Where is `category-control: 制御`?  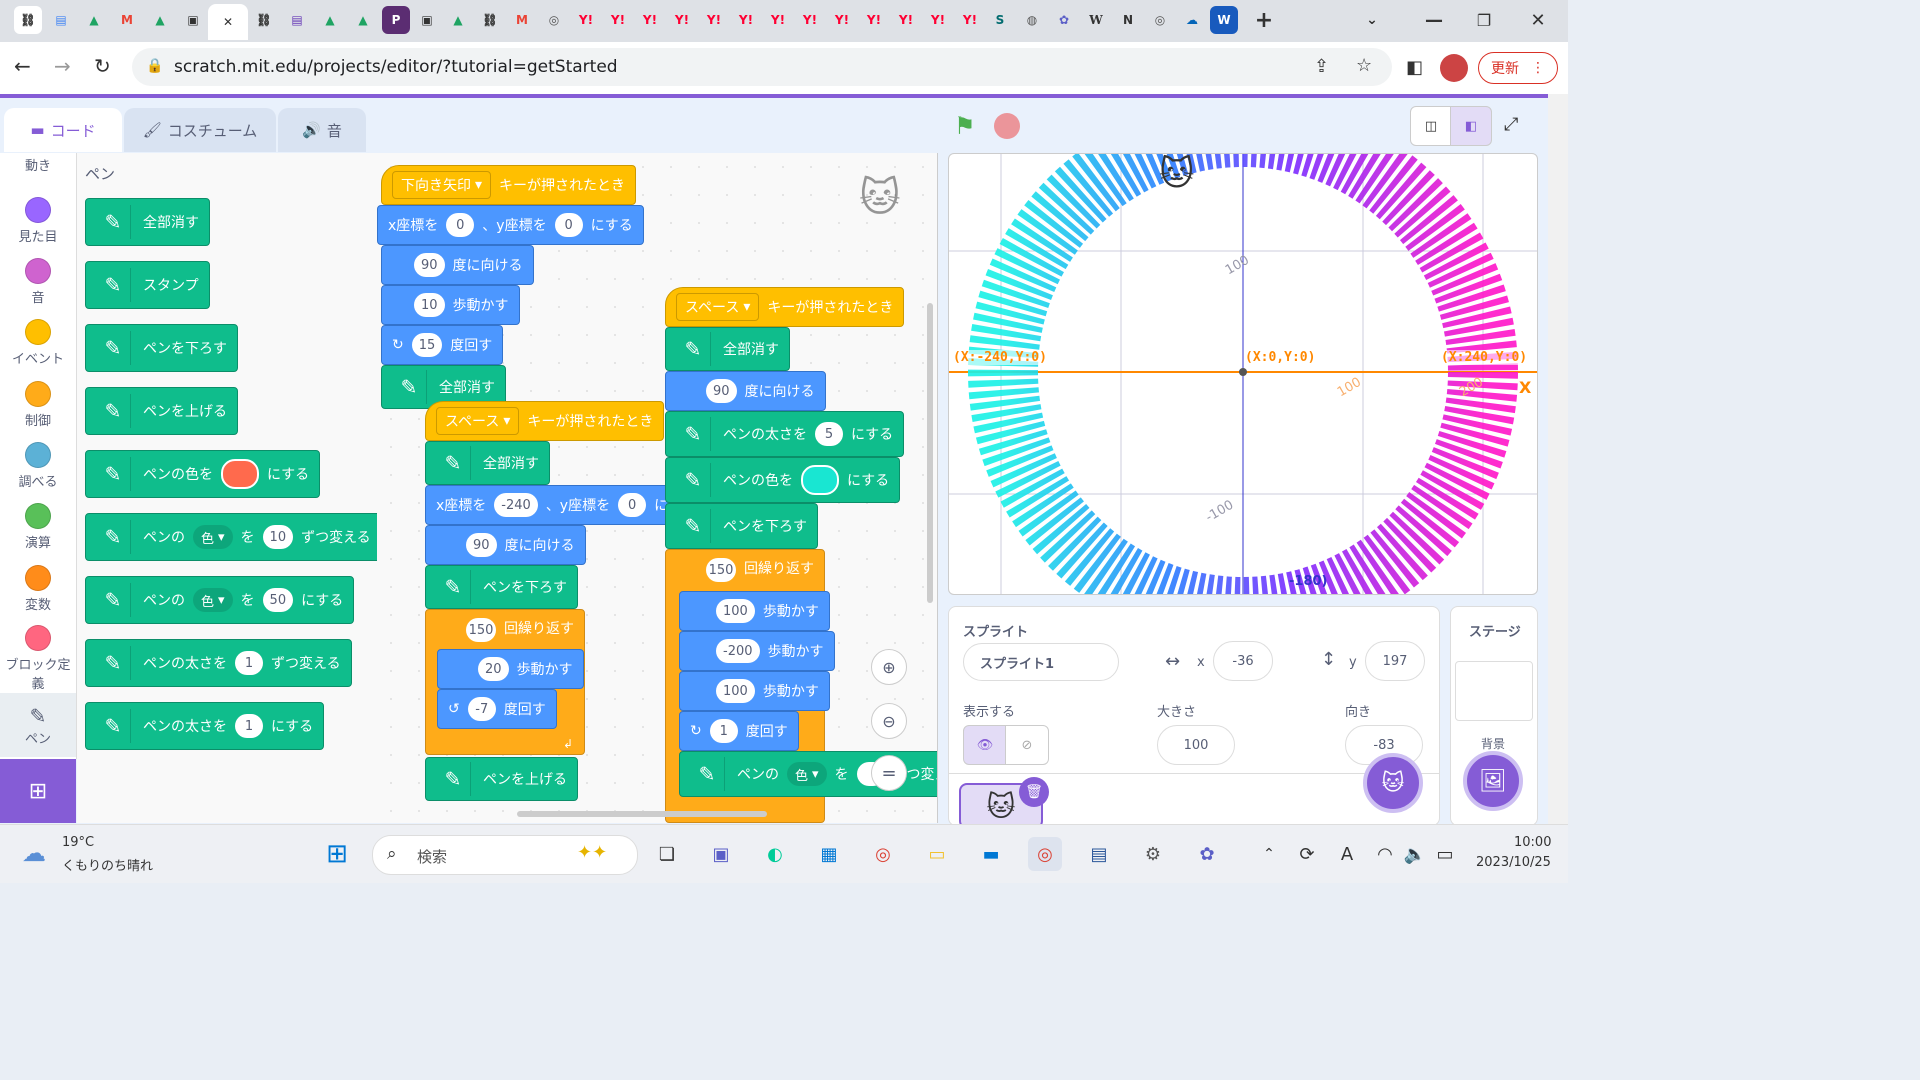 category-control: 制御 is located at coordinates (38, 405).